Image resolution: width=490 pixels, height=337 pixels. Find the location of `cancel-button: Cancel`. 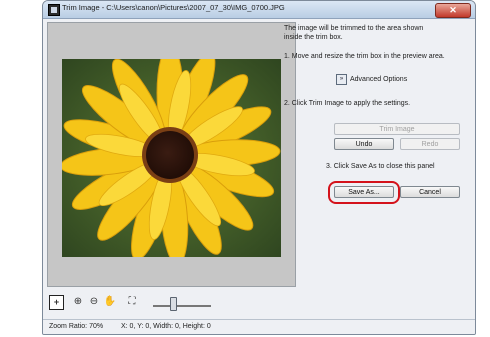

cancel-button: Cancel is located at coordinates (430, 192).